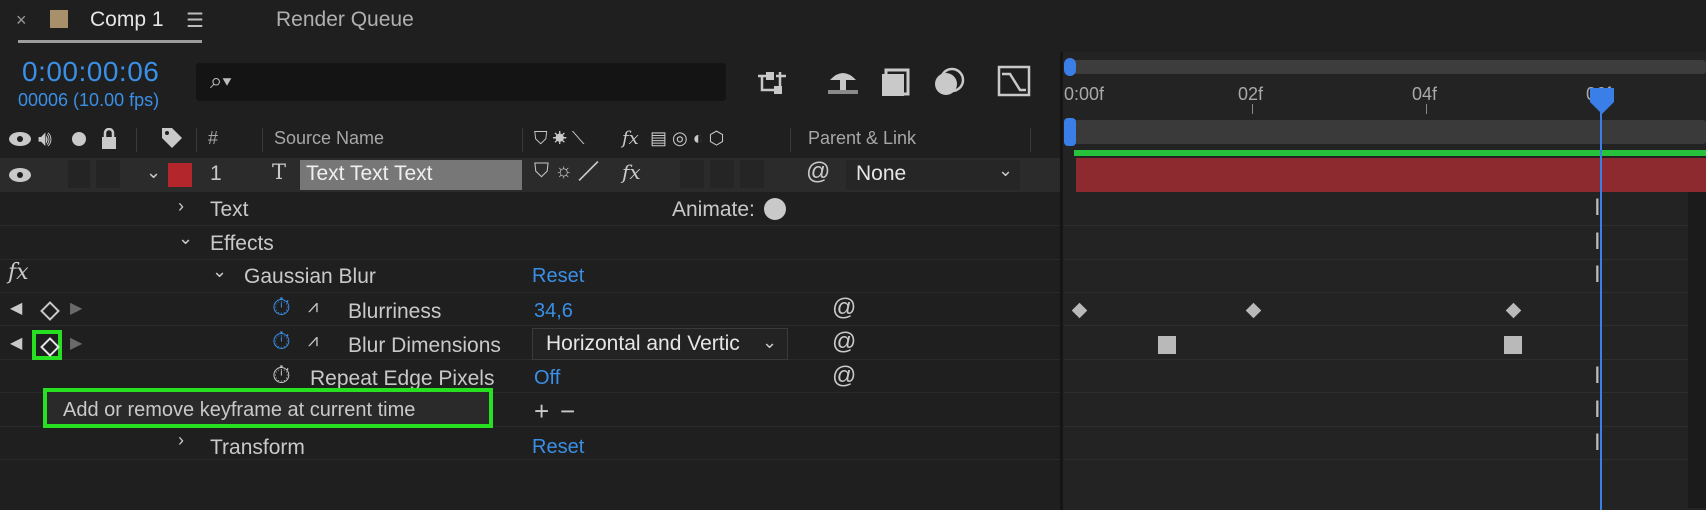 Image resolution: width=1706 pixels, height=510 pixels. Describe the element at coordinates (949, 82) in the screenshot. I see `motion-blur-icon` at that location.